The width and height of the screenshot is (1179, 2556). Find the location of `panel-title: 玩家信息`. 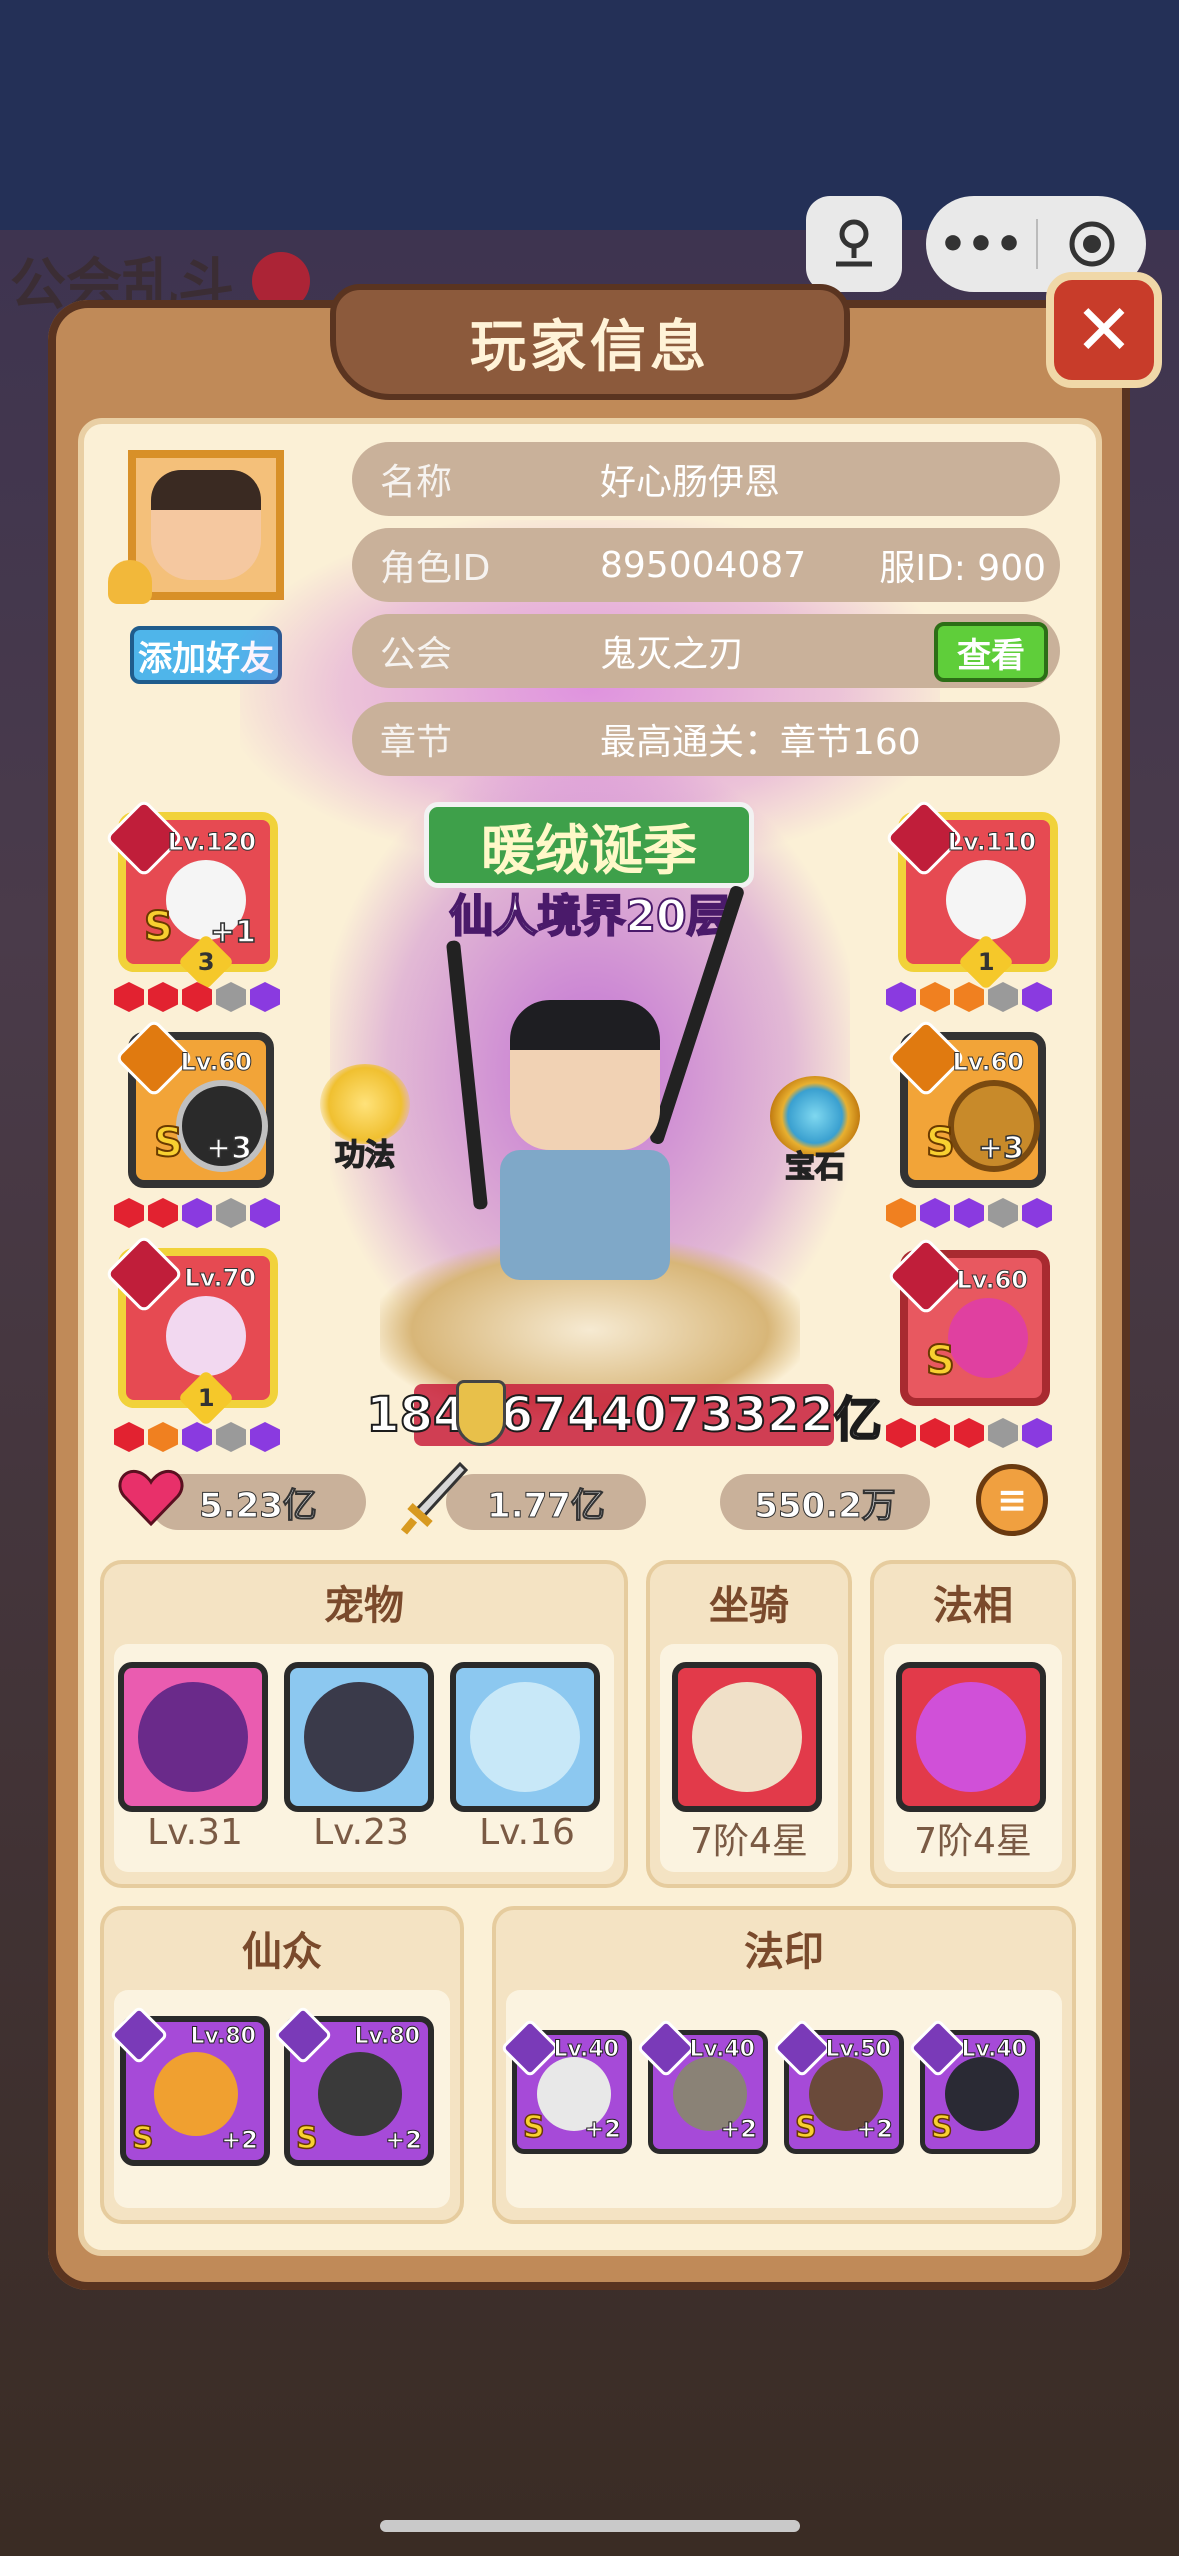

panel-title: 玩家信息 is located at coordinates (590, 347).